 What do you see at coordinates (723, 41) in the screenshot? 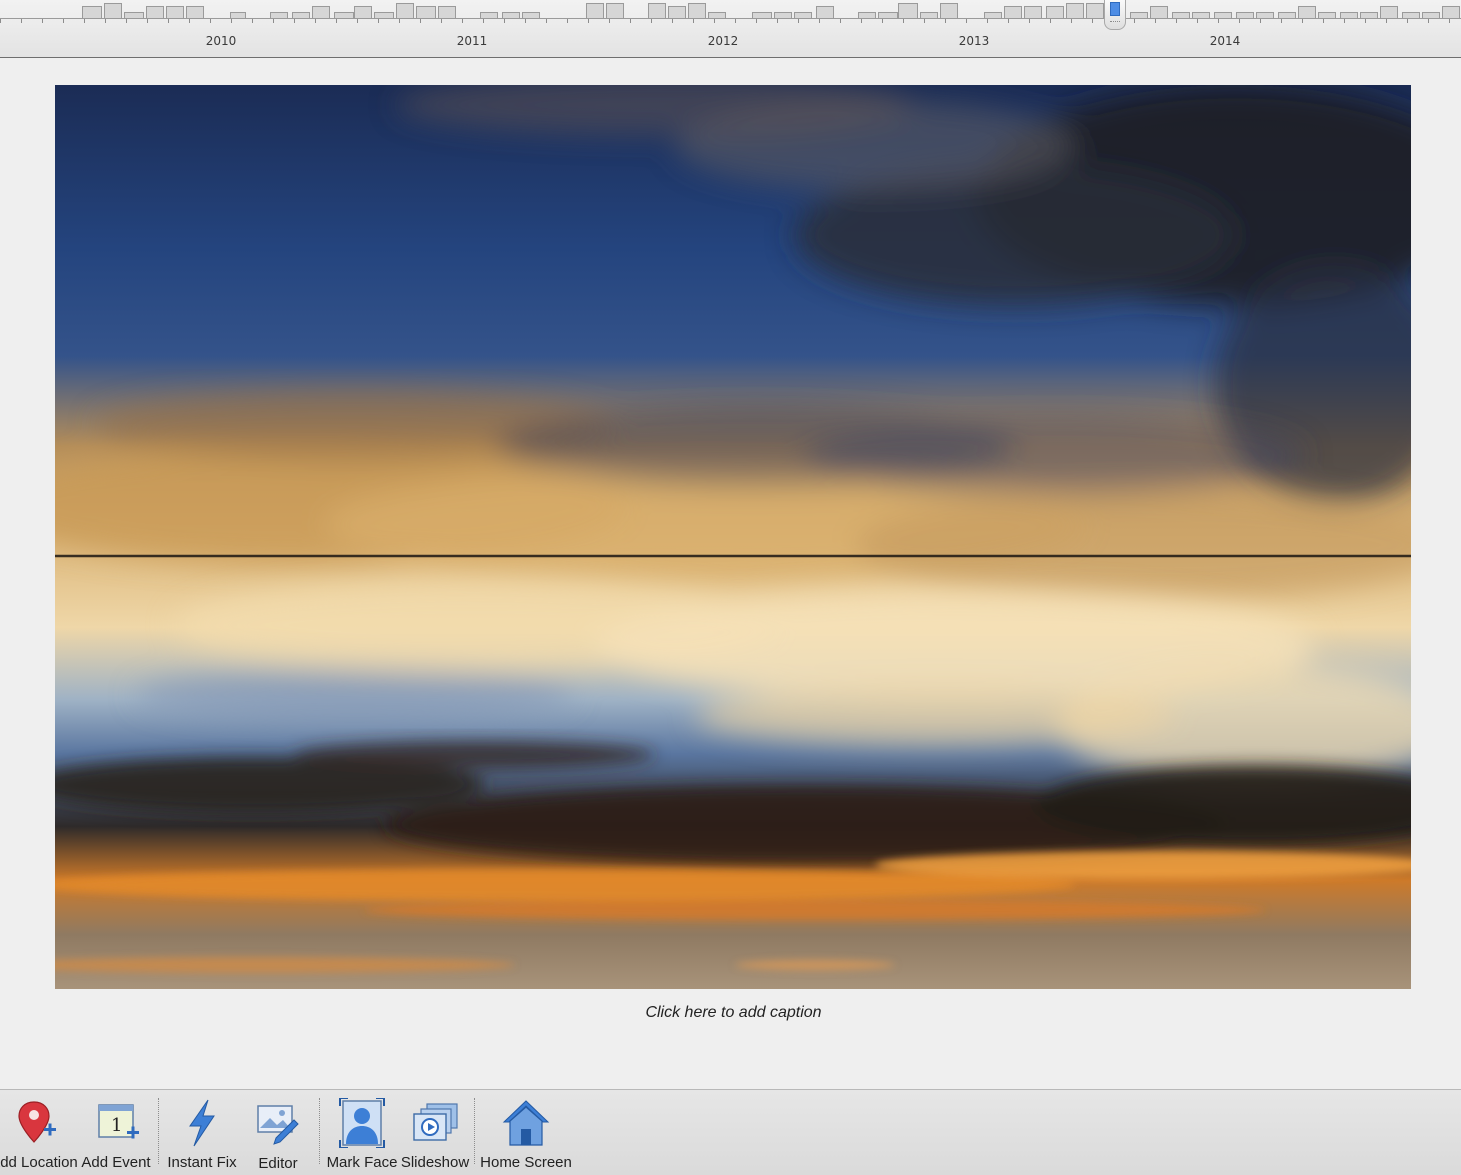
I see `timeline-year-label: 2012` at bounding box center [723, 41].